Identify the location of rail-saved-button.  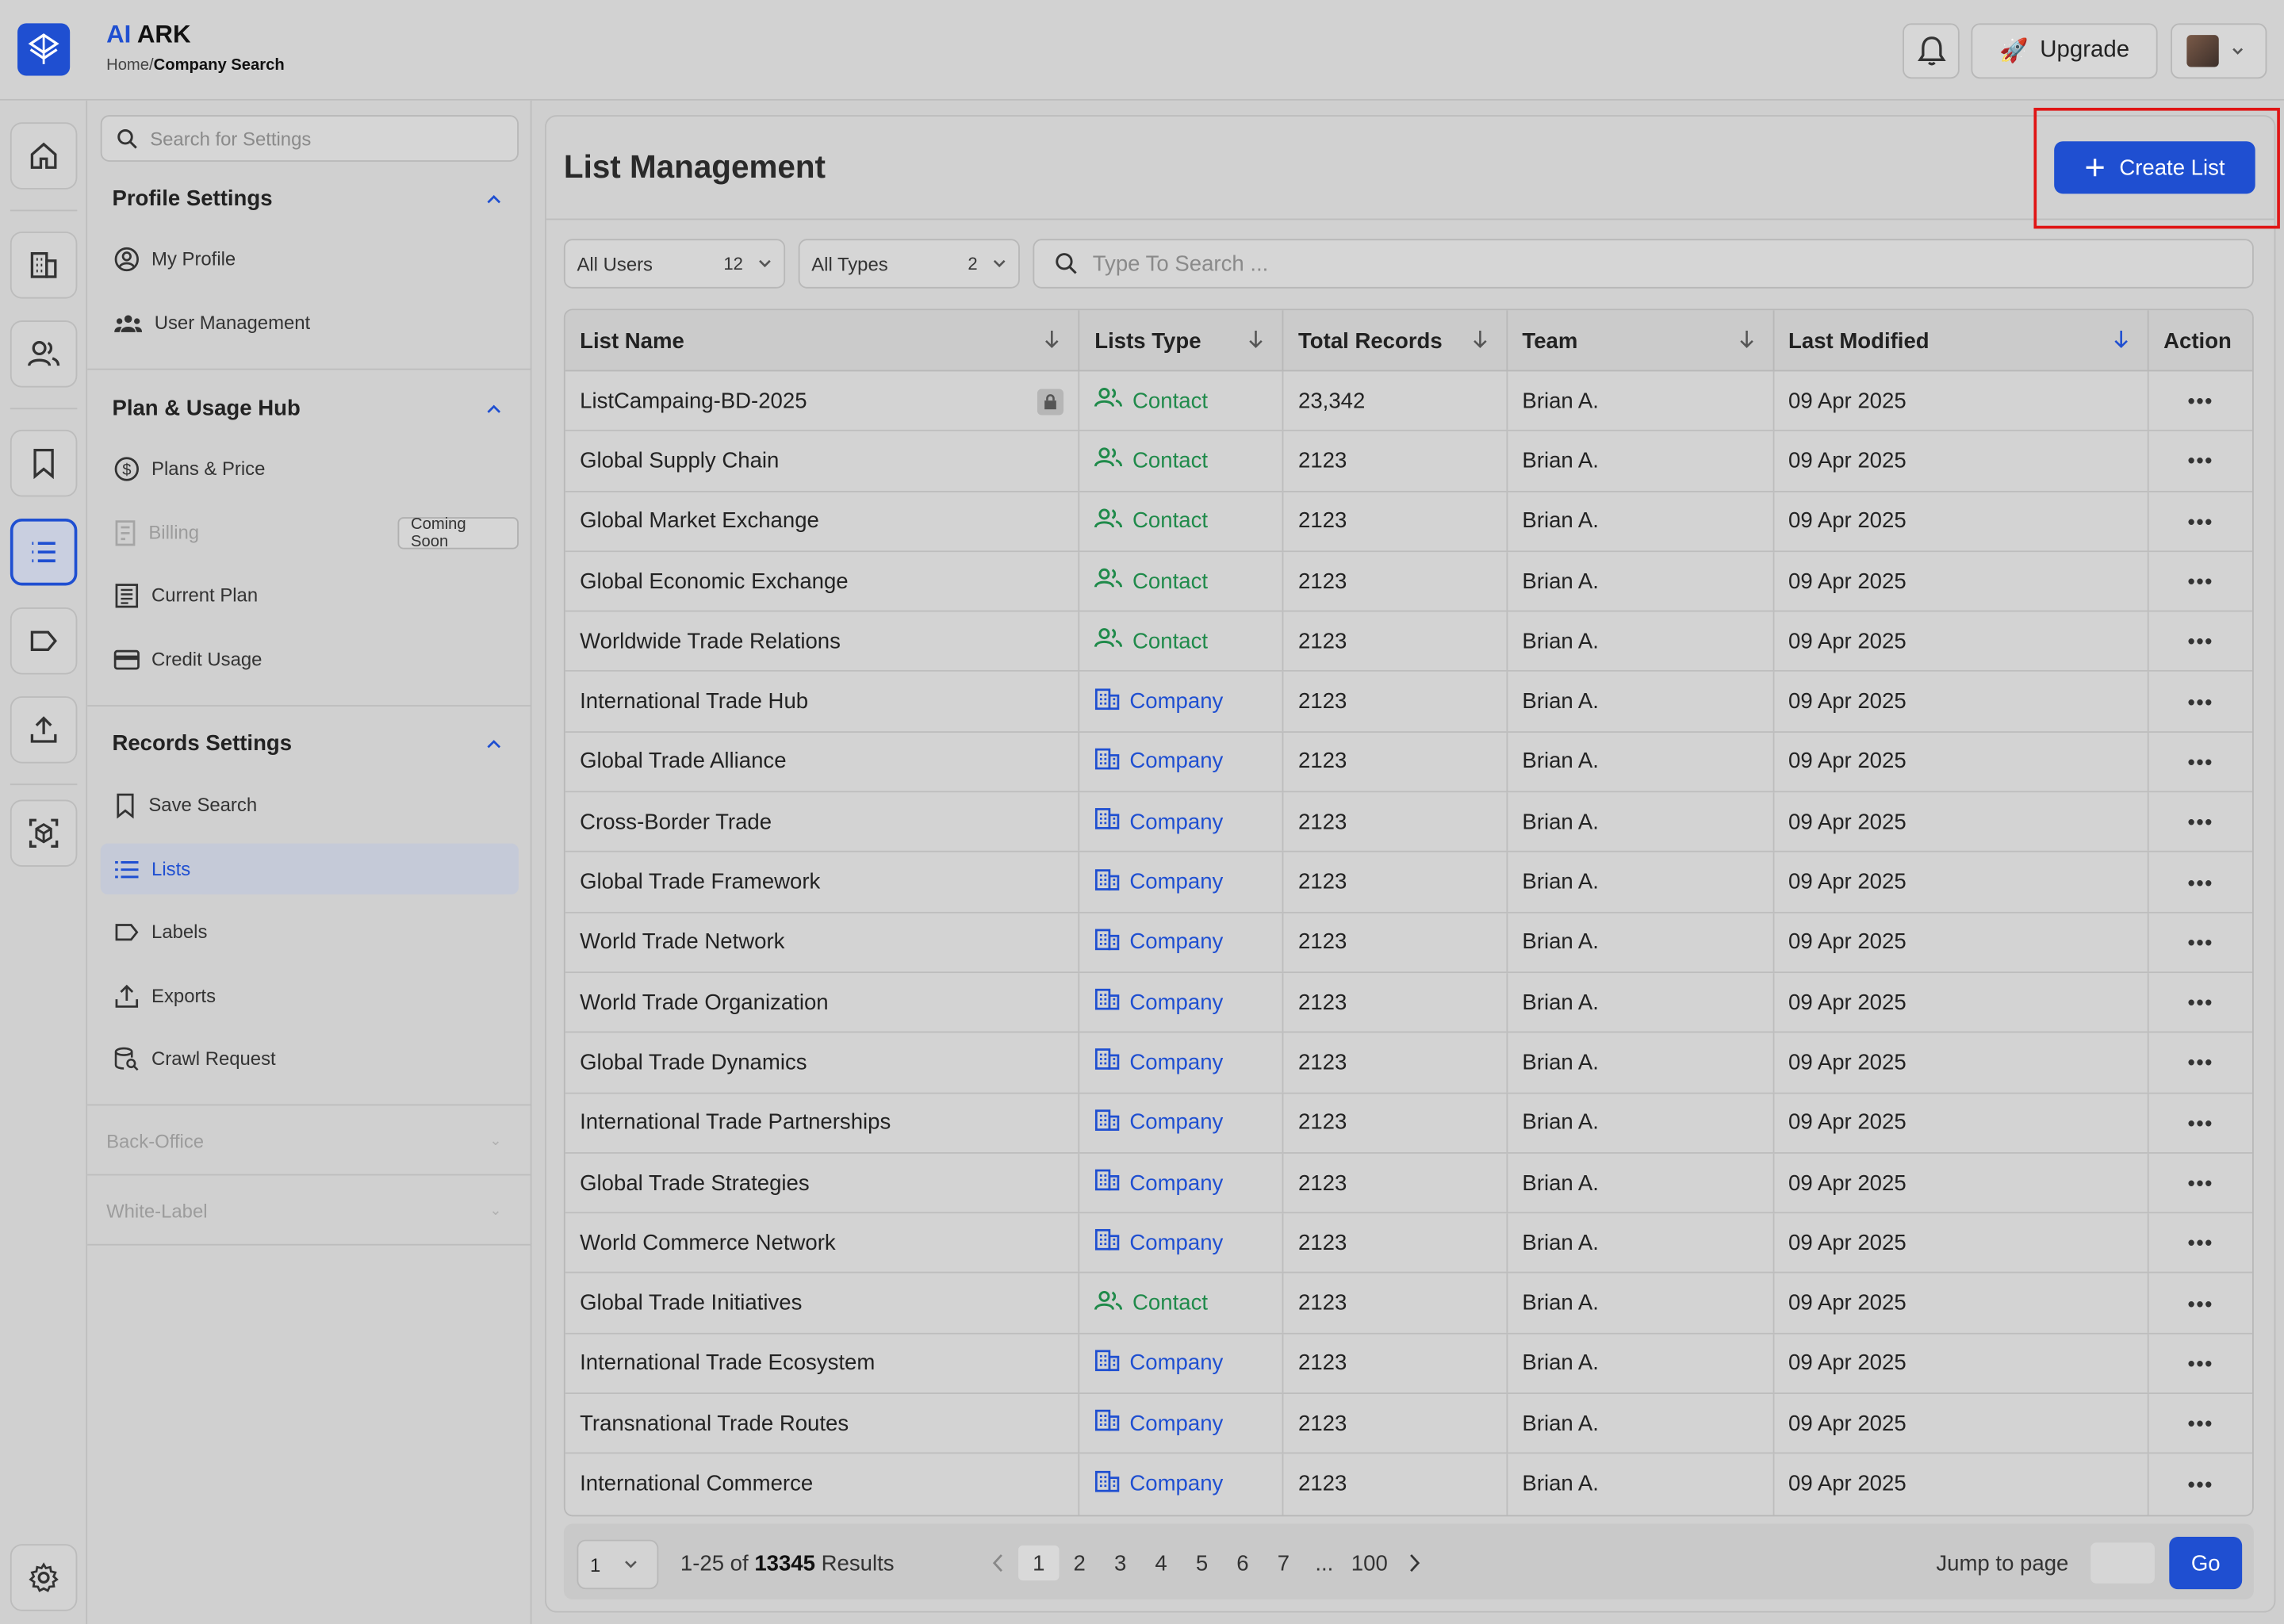
(44, 463).